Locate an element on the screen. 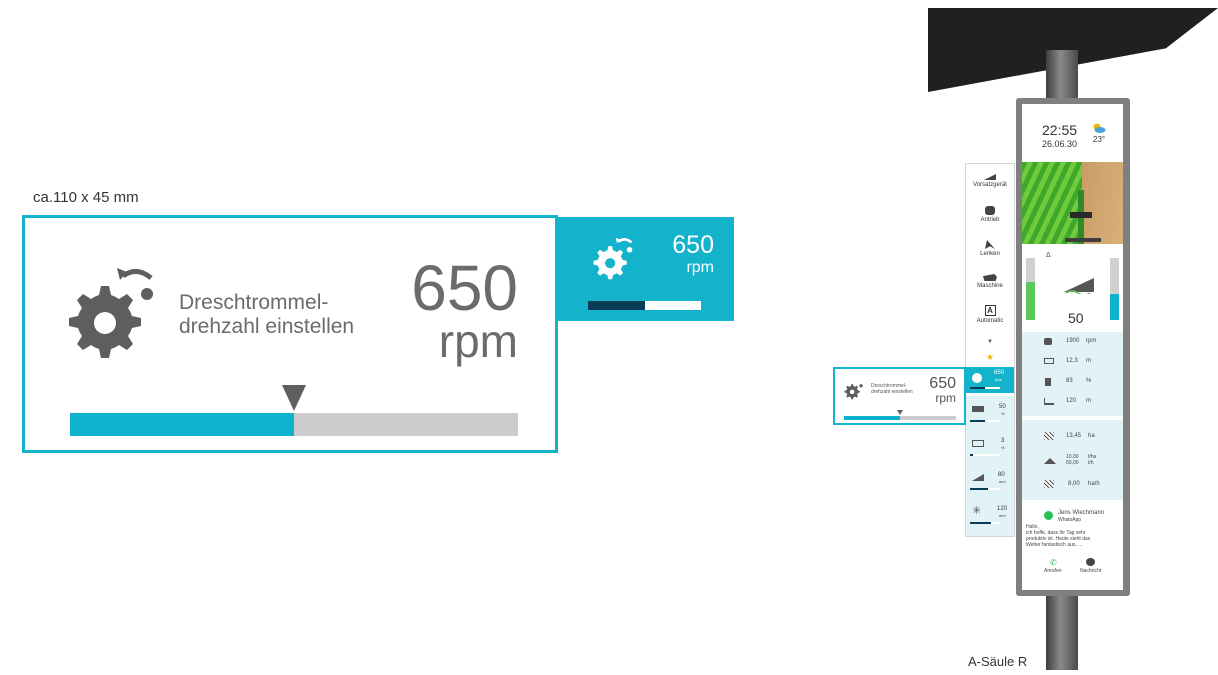  machine-metrics: 1900 rpm 12,3 m 83 % 120 m is located at coordinates (1072, 374).